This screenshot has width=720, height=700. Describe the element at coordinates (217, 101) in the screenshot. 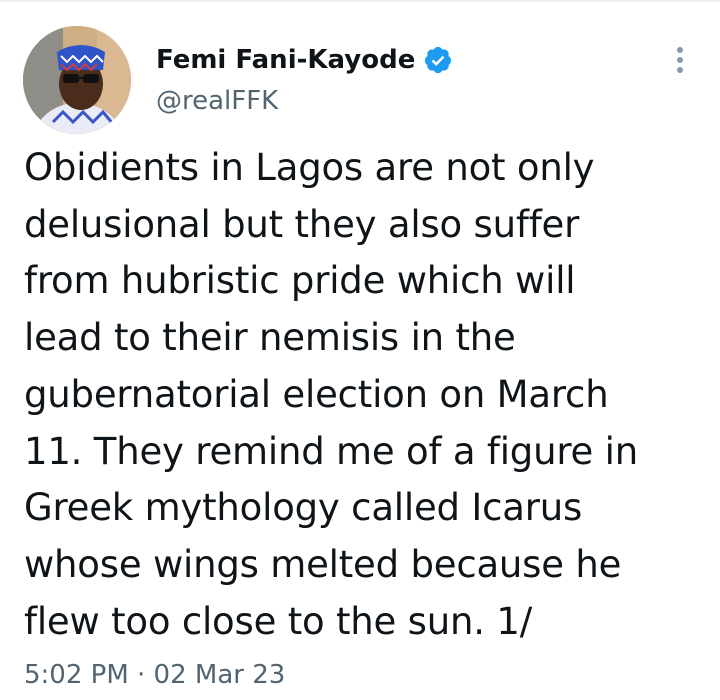

I see `author-handle: @realFFK` at that location.